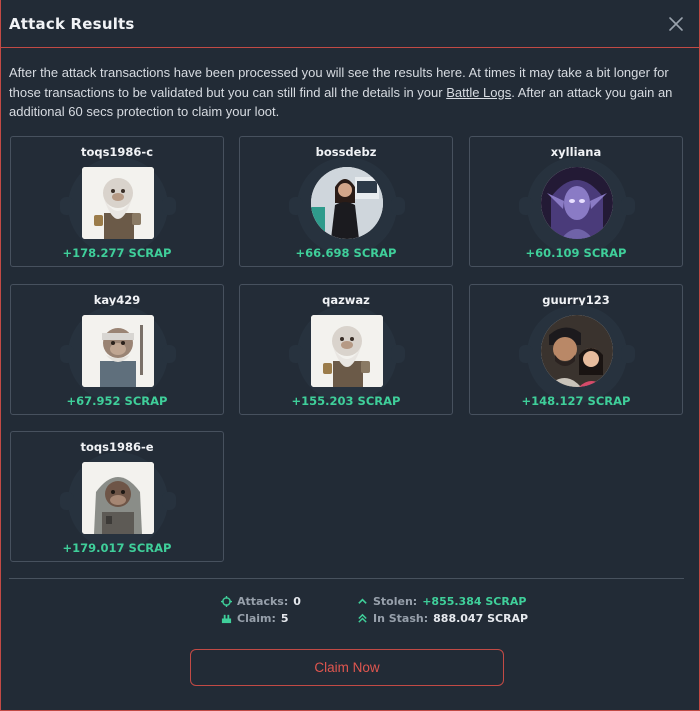  What do you see at coordinates (346, 401) in the screenshot?
I see `scrap-amount: +155.203 SCRAP` at bounding box center [346, 401].